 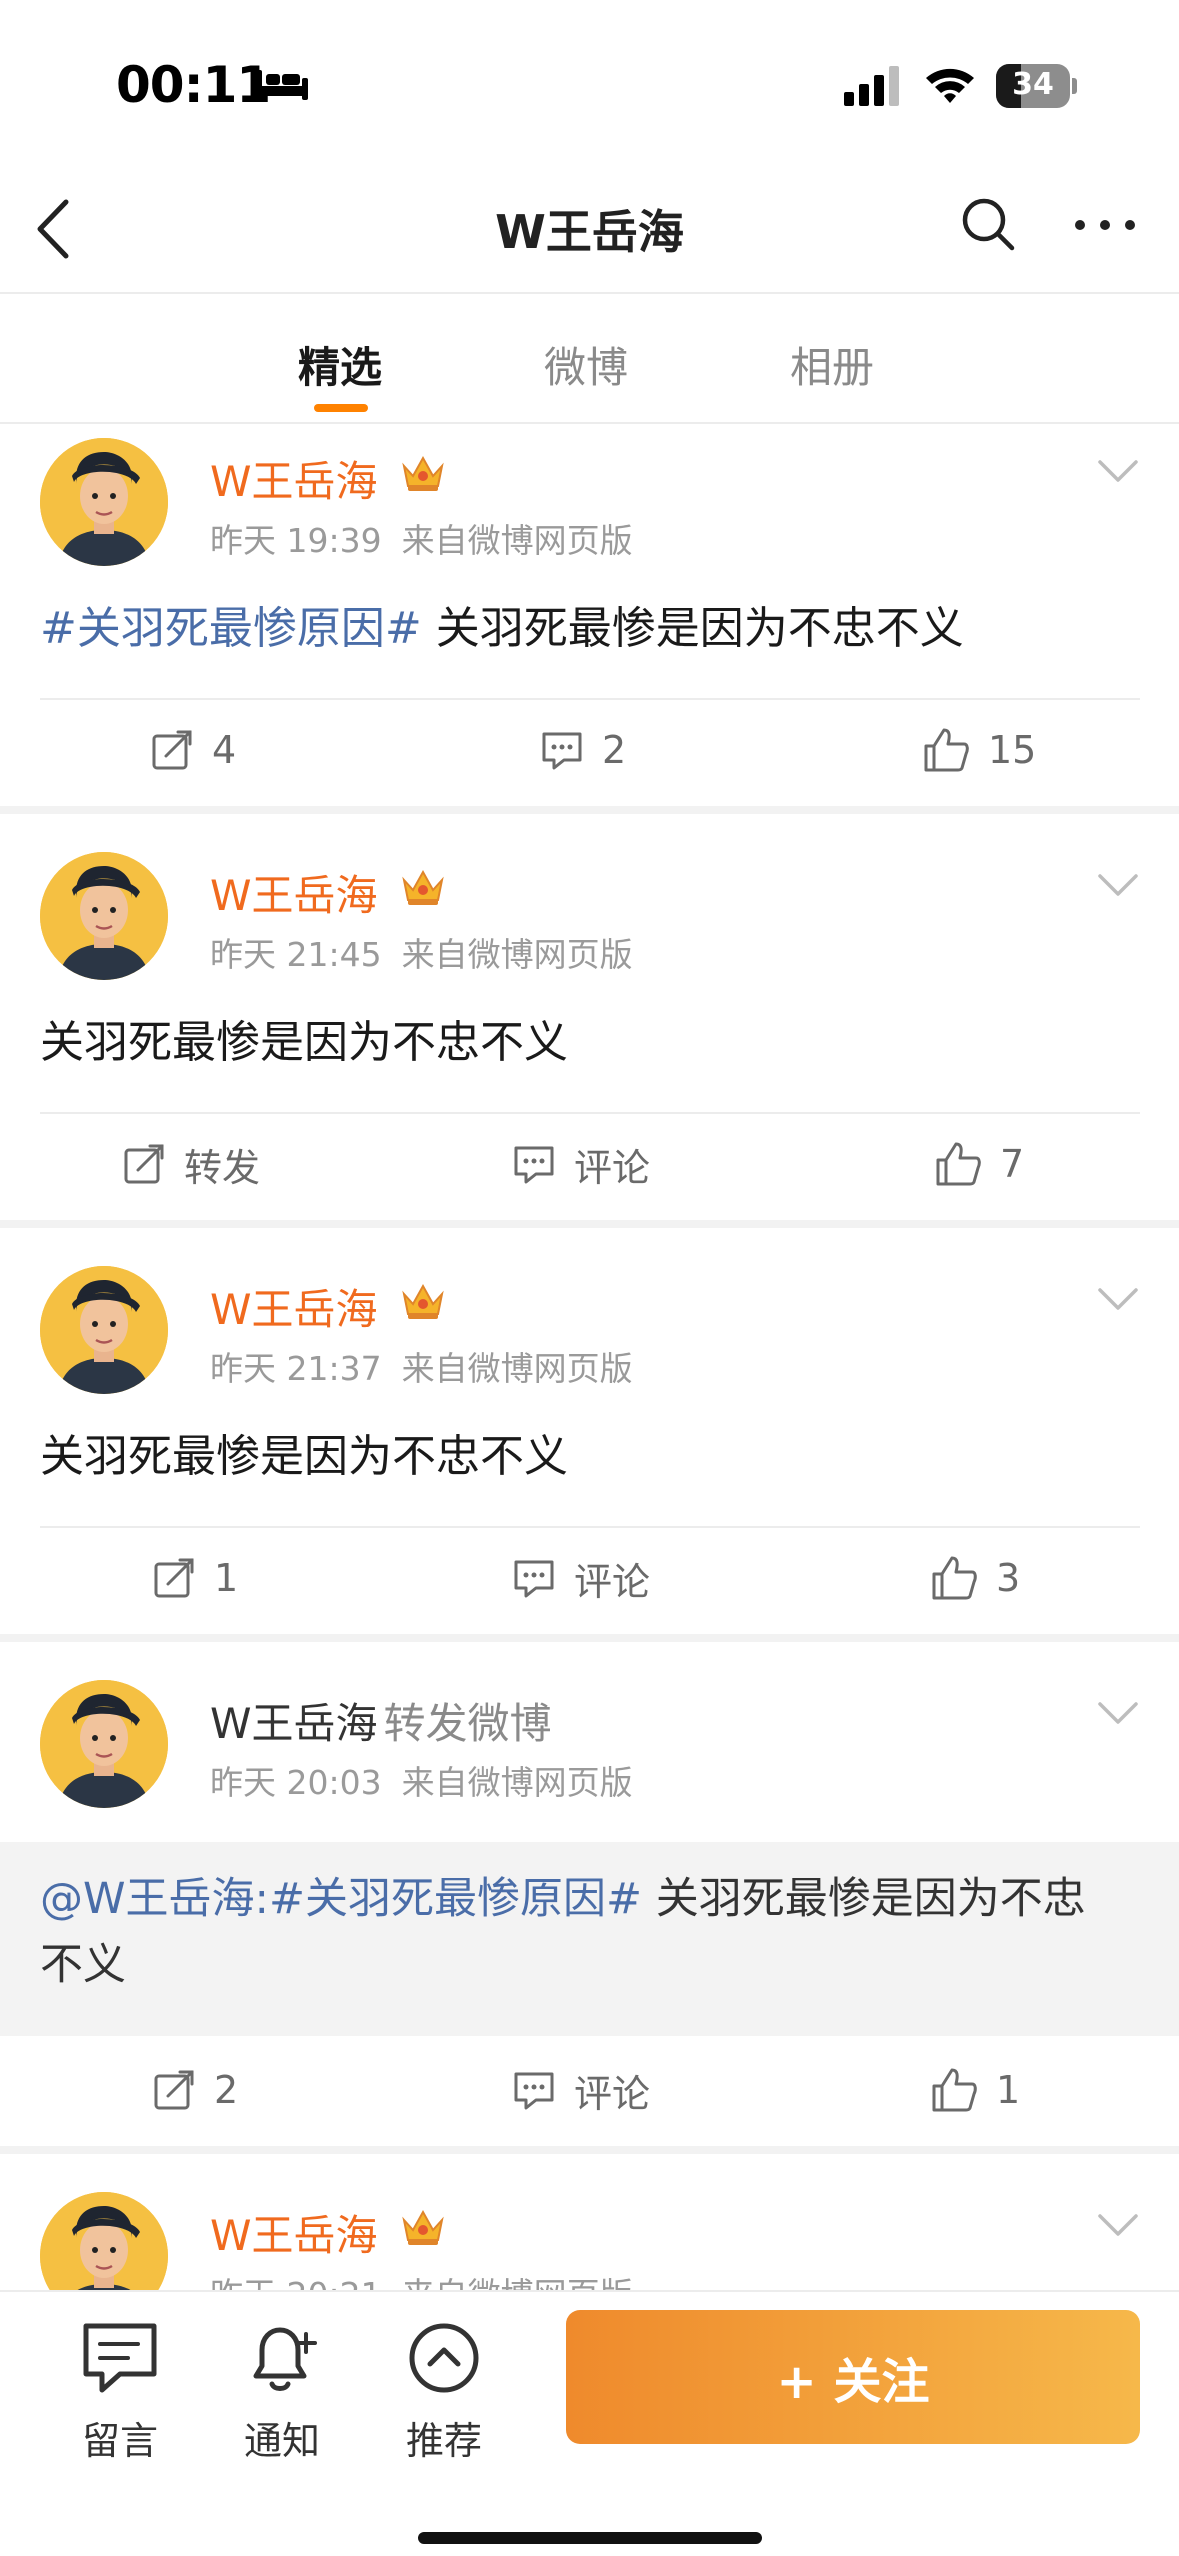 I want to click on home-indicator, so click(x=590, y=2538).